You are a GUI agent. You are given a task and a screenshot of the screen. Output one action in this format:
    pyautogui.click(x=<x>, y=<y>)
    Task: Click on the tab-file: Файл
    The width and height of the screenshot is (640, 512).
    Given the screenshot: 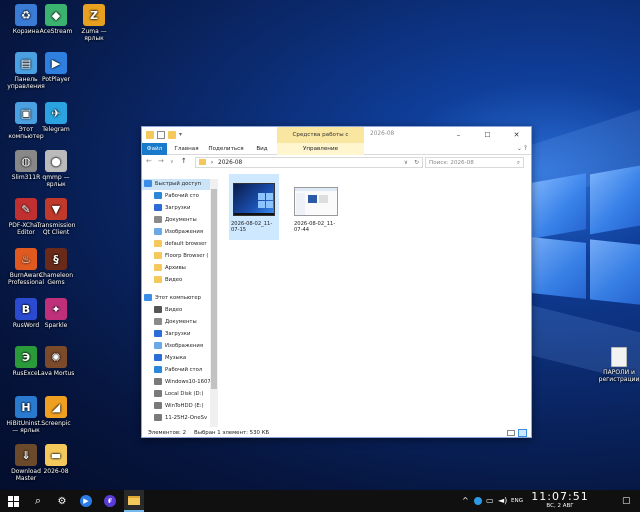 What is the action you would take?
    pyautogui.click(x=154, y=149)
    